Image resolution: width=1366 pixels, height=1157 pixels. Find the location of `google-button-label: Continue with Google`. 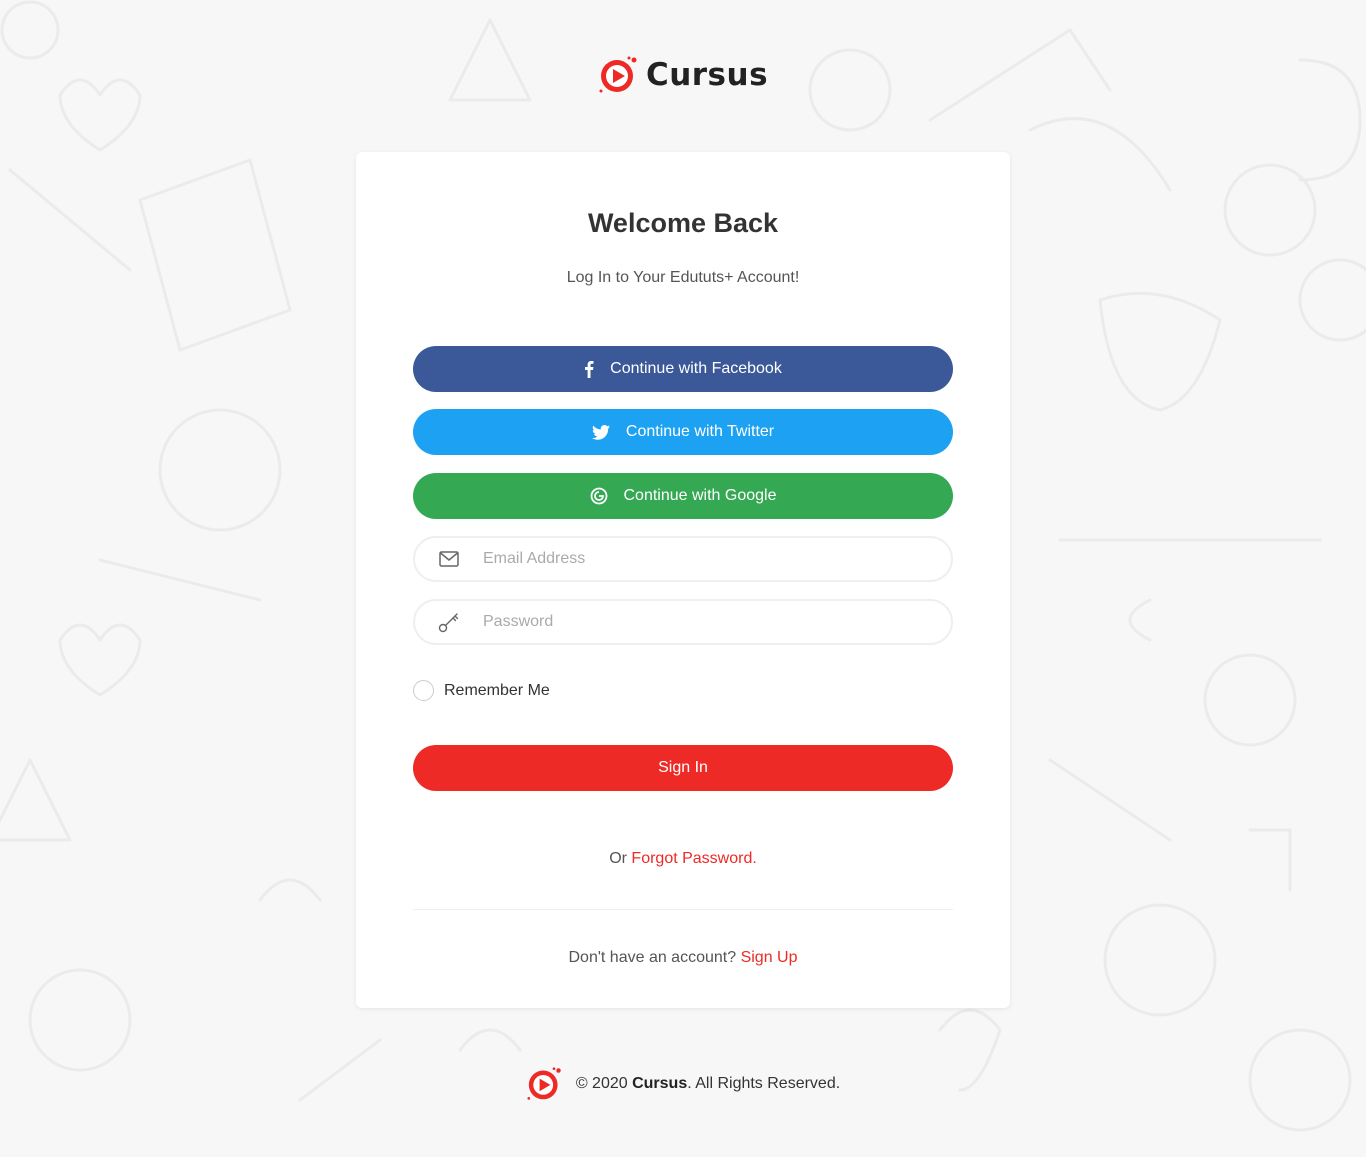

google-button-label: Continue with Google is located at coordinates (700, 495).